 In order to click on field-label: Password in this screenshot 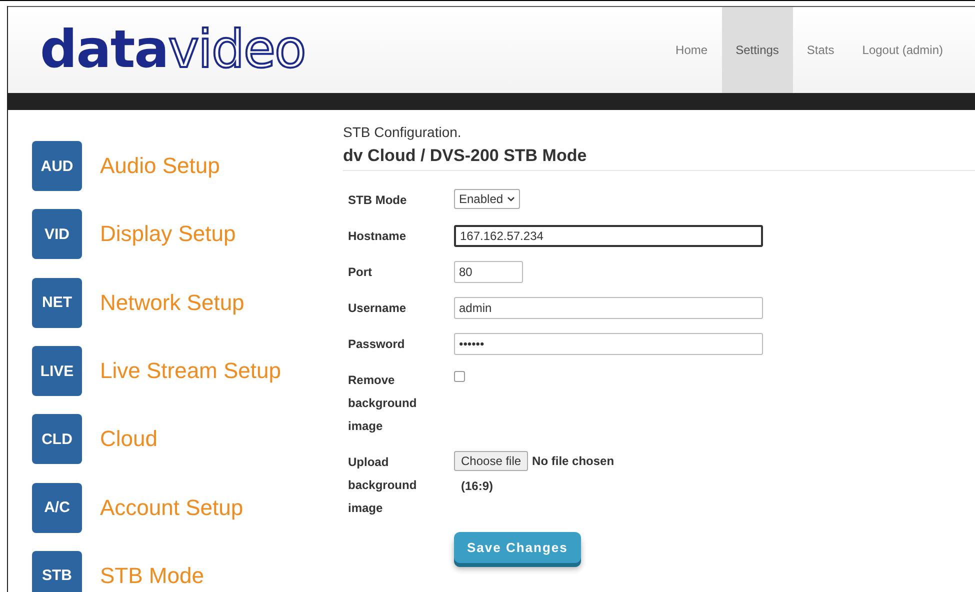, I will do `click(377, 344)`.